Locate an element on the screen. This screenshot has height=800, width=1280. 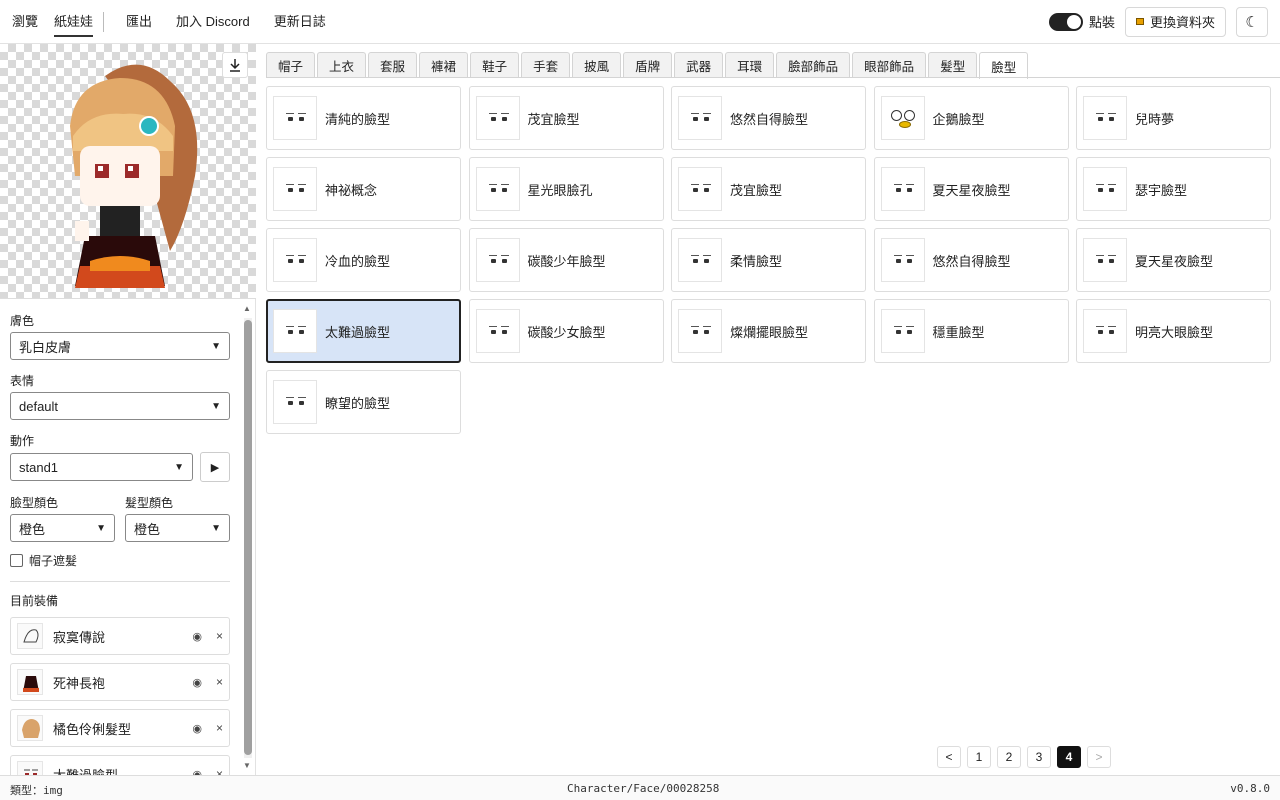
pagination: < 1 2 3 4 > is located at coordinates (1024, 757).